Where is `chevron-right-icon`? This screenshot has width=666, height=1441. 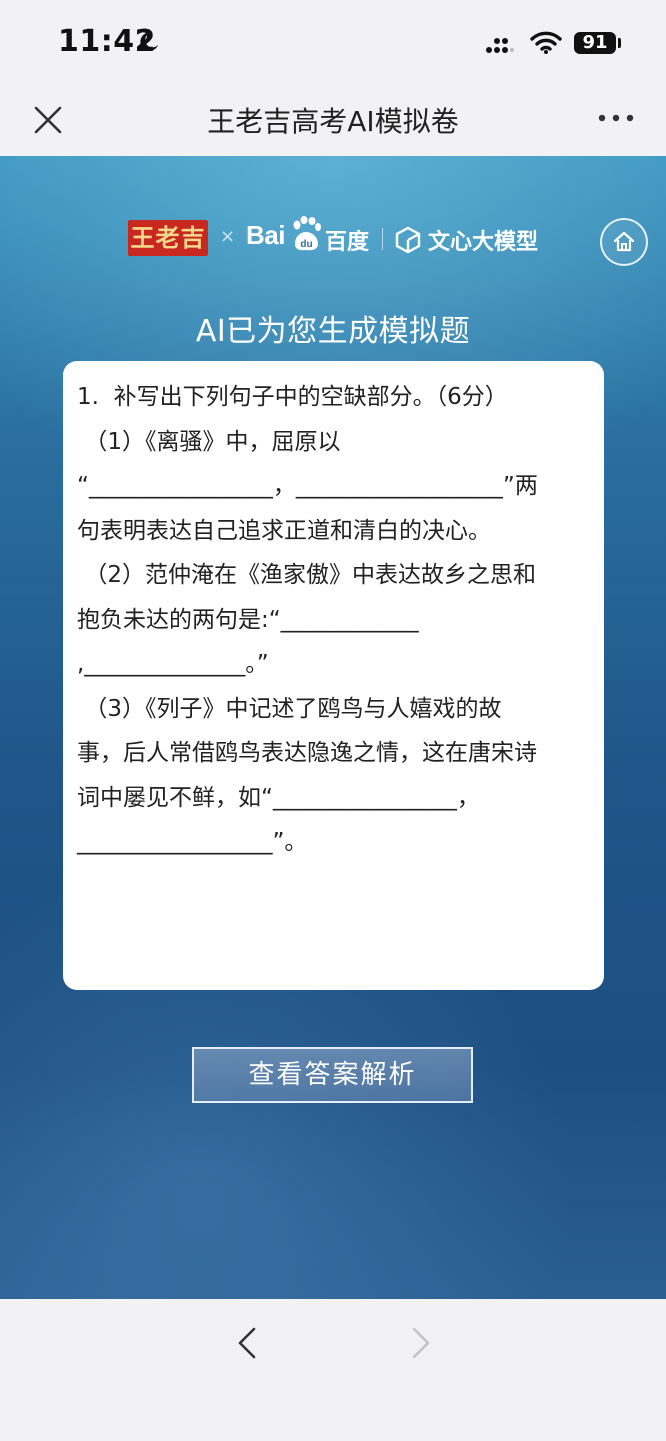 chevron-right-icon is located at coordinates (421, 1343).